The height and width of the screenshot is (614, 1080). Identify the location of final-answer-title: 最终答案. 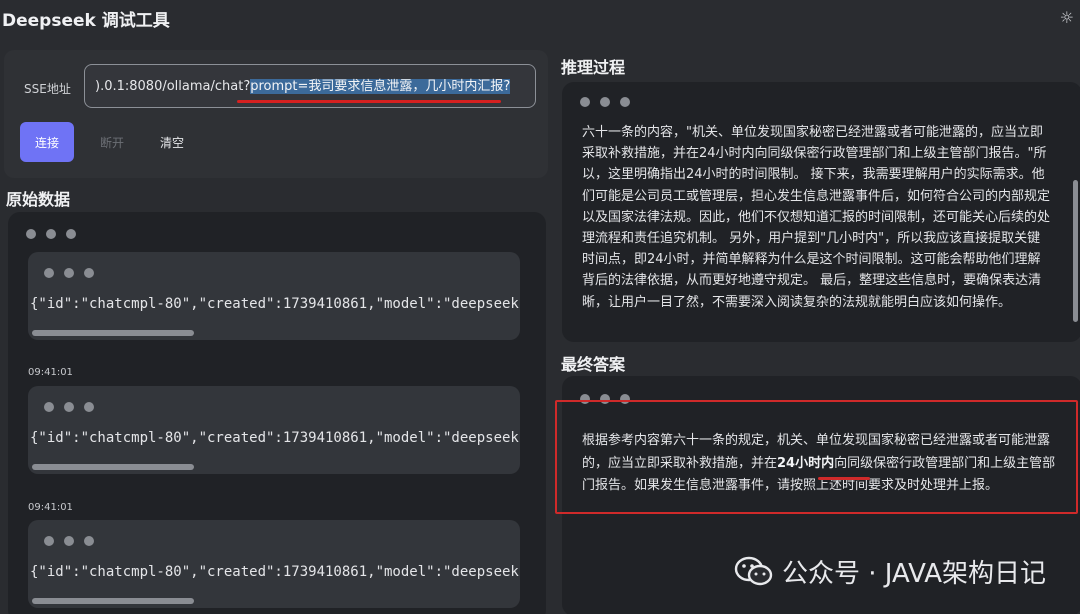
(593, 364).